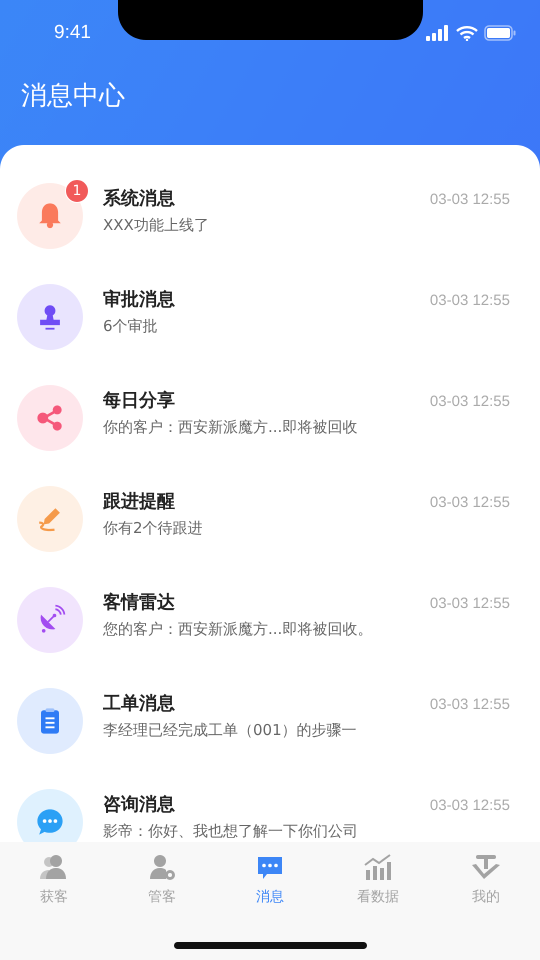  Describe the element at coordinates (139, 501) in the screenshot. I see `message-title: 跟进提醒` at that location.